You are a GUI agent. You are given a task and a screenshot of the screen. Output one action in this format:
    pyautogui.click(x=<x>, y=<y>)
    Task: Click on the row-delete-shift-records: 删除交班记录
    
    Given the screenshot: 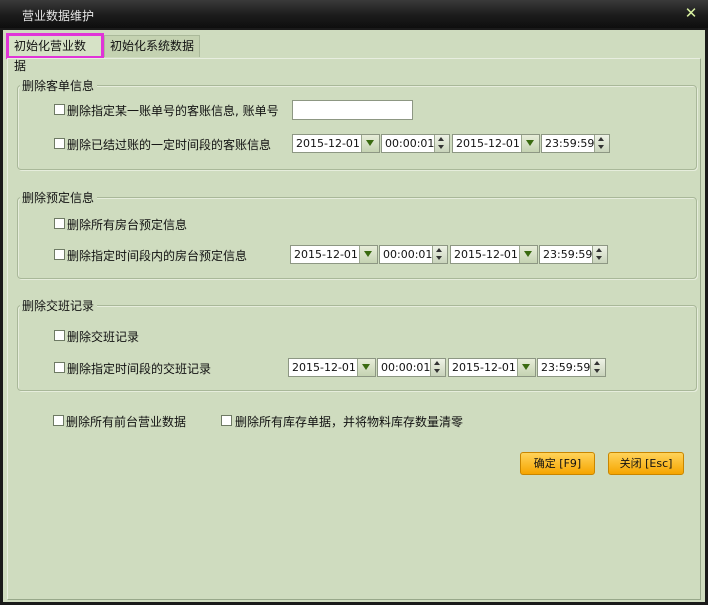 What is the action you would take?
    pyautogui.click(x=356, y=336)
    